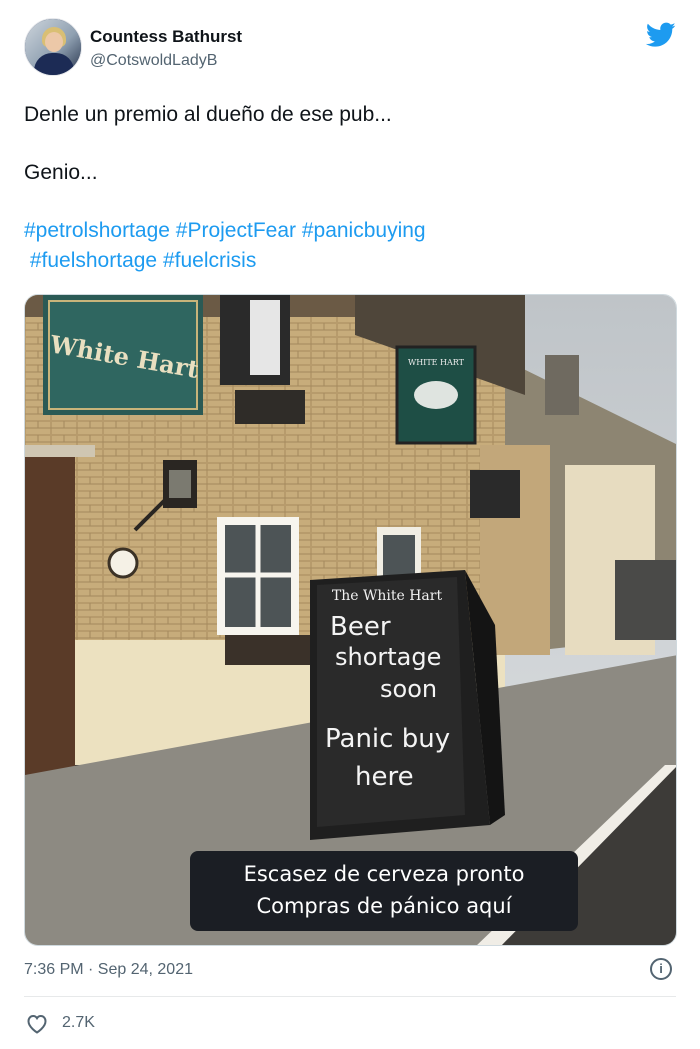 The height and width of the screenshot is (1049, 700). Describe the element at coordinates (108, 970) in the screenshot. I see `tweet-timestamp: 7:36 PM · Sep 24, 2021` at that location.